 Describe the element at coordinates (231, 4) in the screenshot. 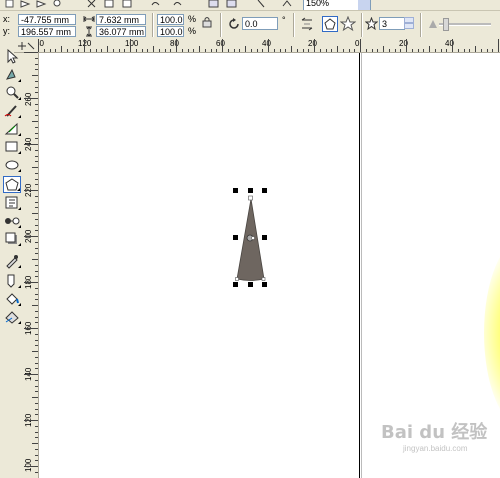

I see `export-icon` at that location.